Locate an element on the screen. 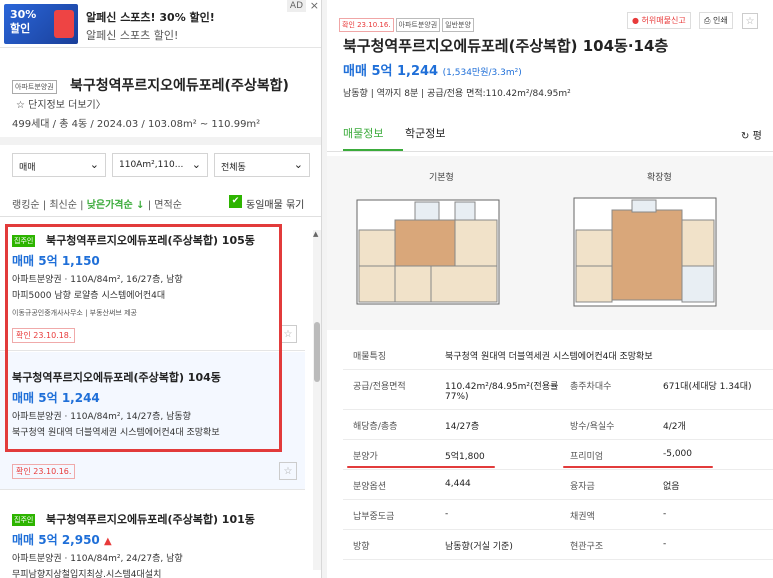 The image size is (773, 578). price-per-pyeong: (1,534만원/3.3m²) is located at coordinates (482, 73).